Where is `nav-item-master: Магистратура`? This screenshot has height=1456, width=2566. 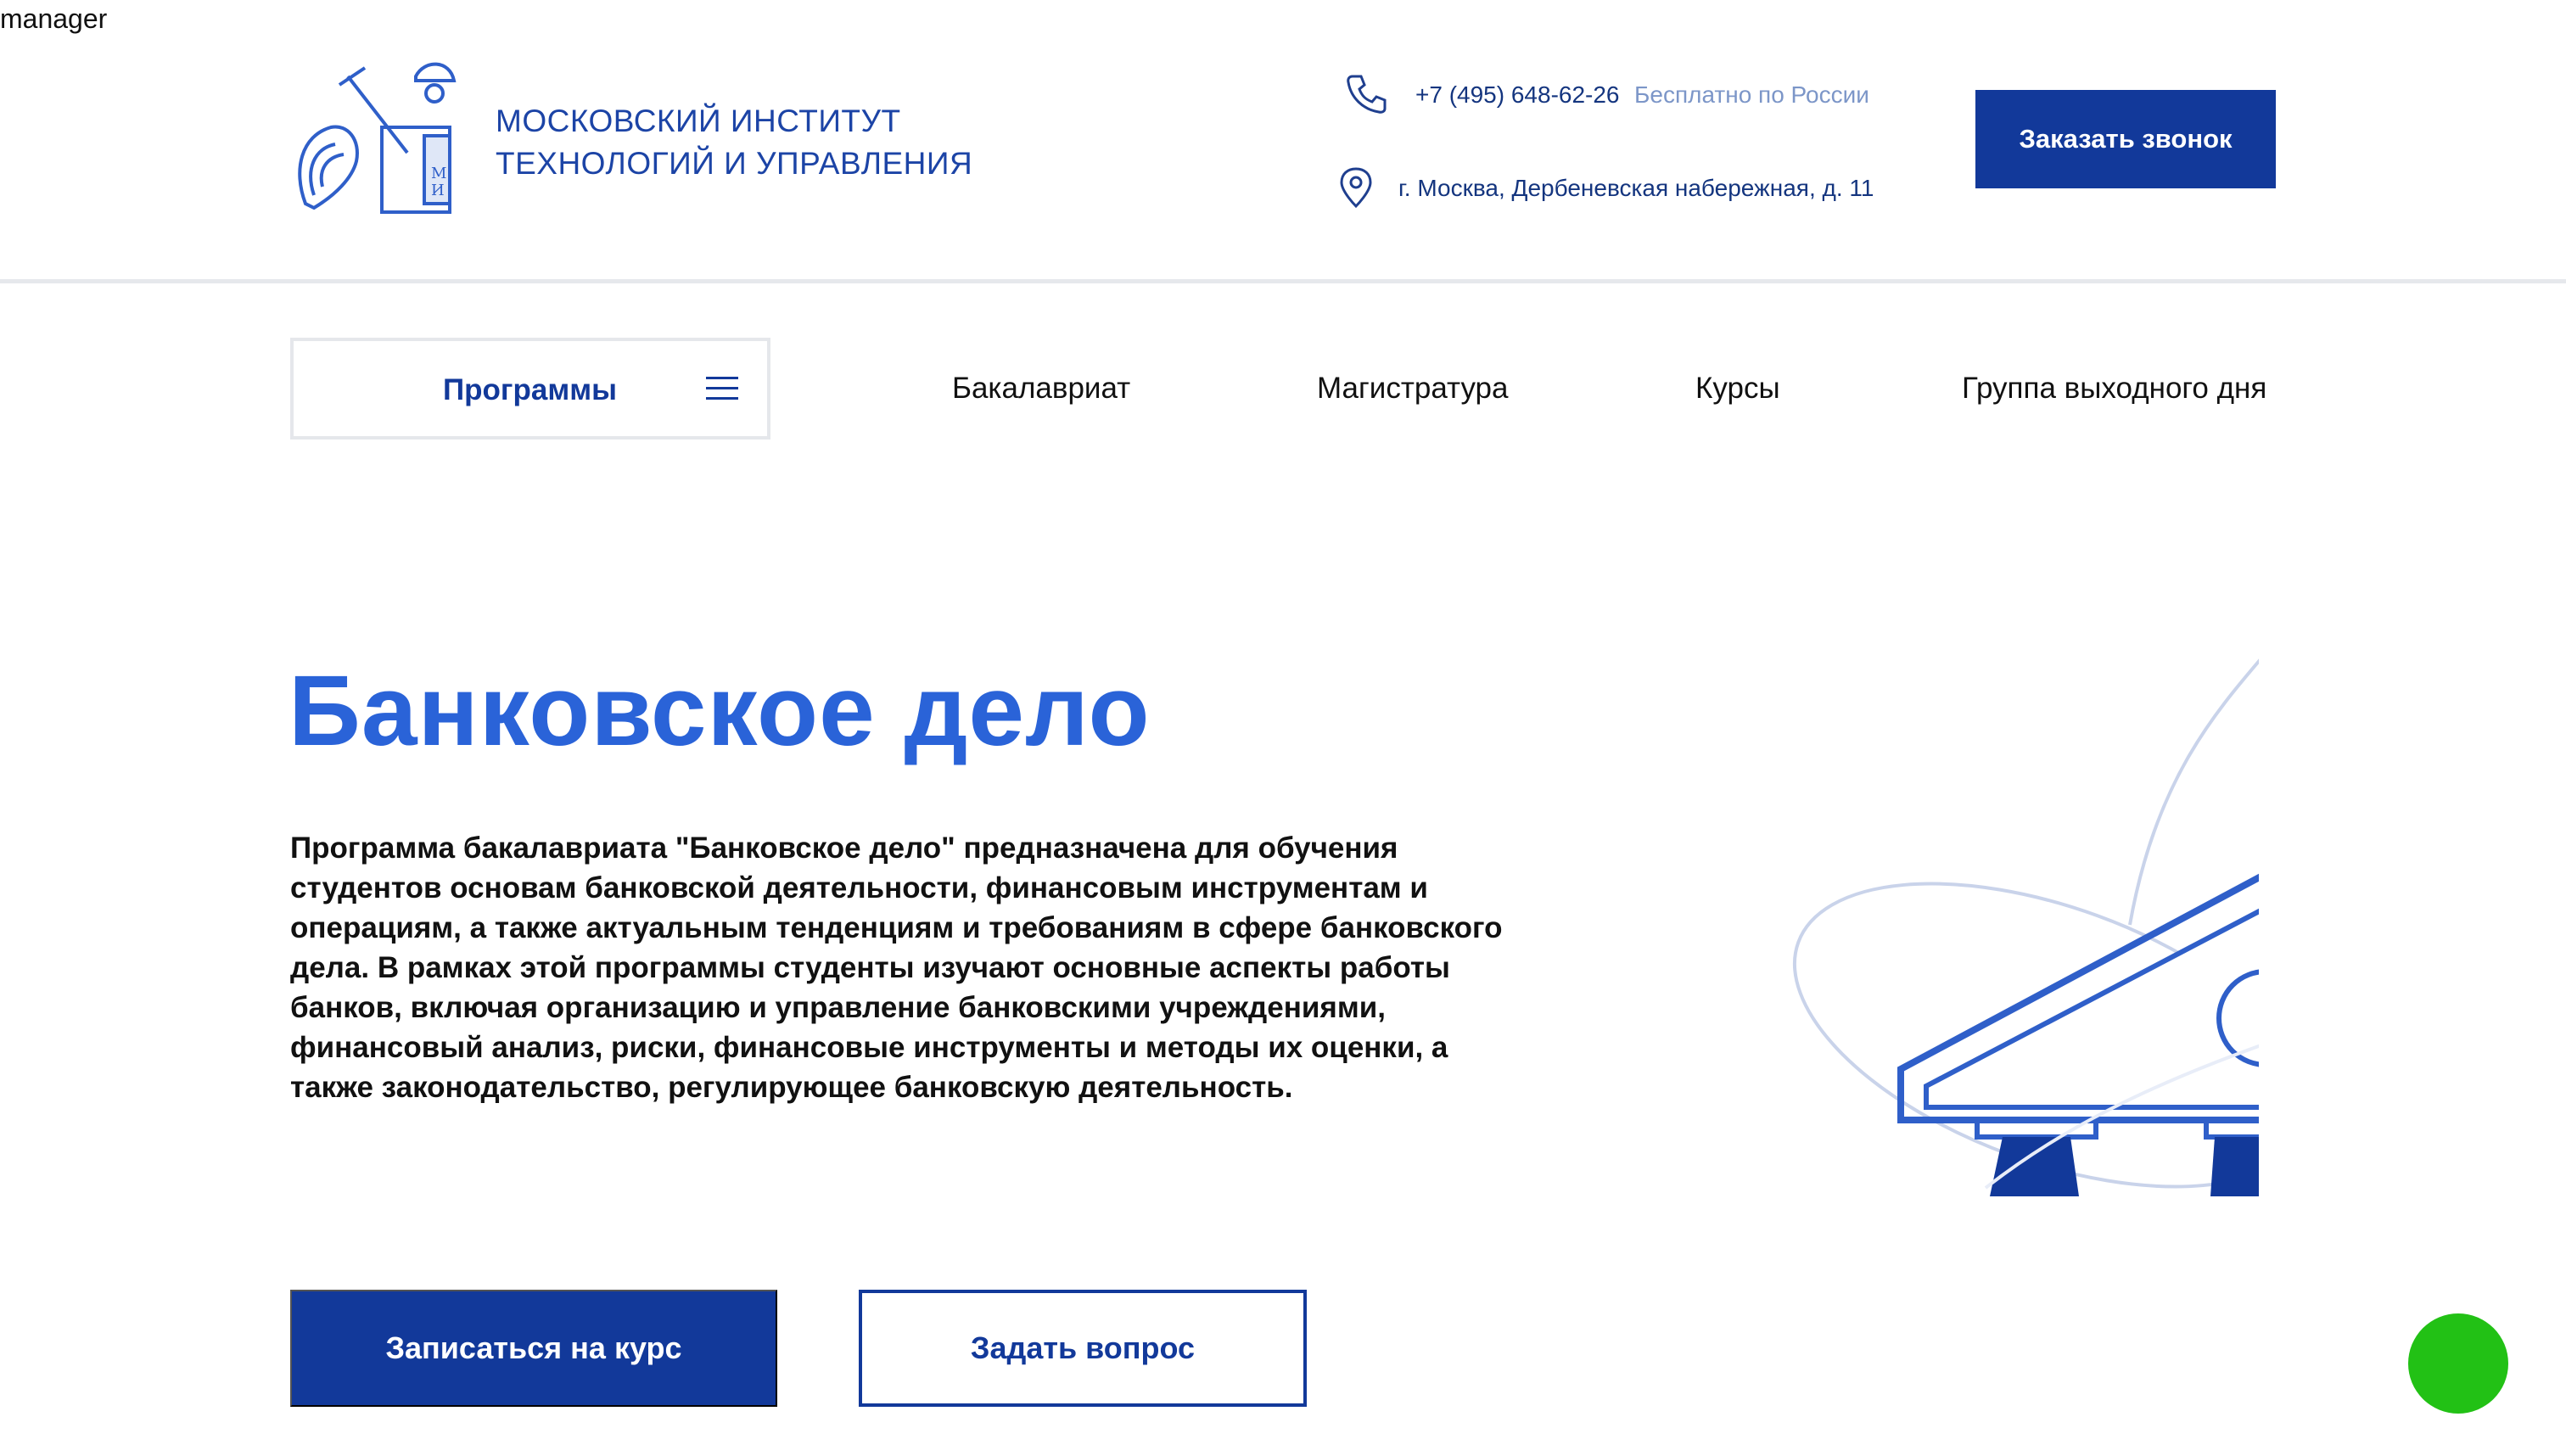 nav-item-master: Магистратура is located at coordinates (1412, 389).